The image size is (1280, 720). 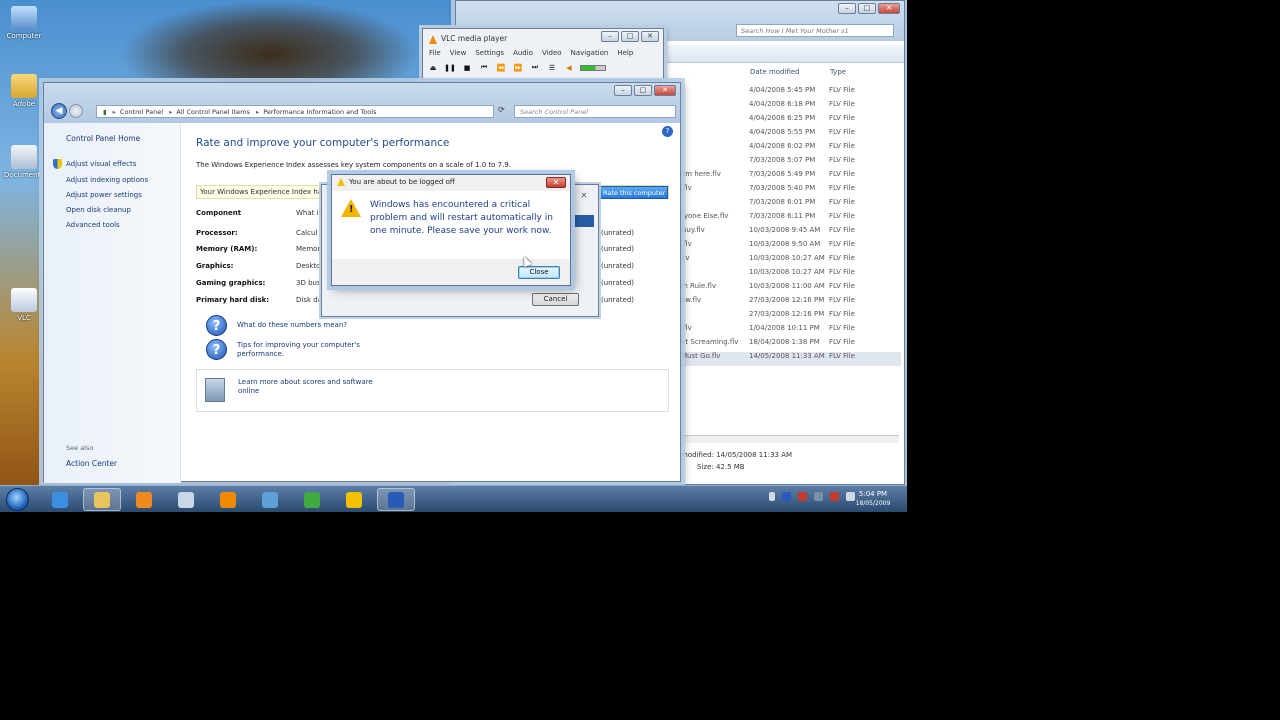 I want to click on column-date-modified: Date modified, so click(x=775, y=72).